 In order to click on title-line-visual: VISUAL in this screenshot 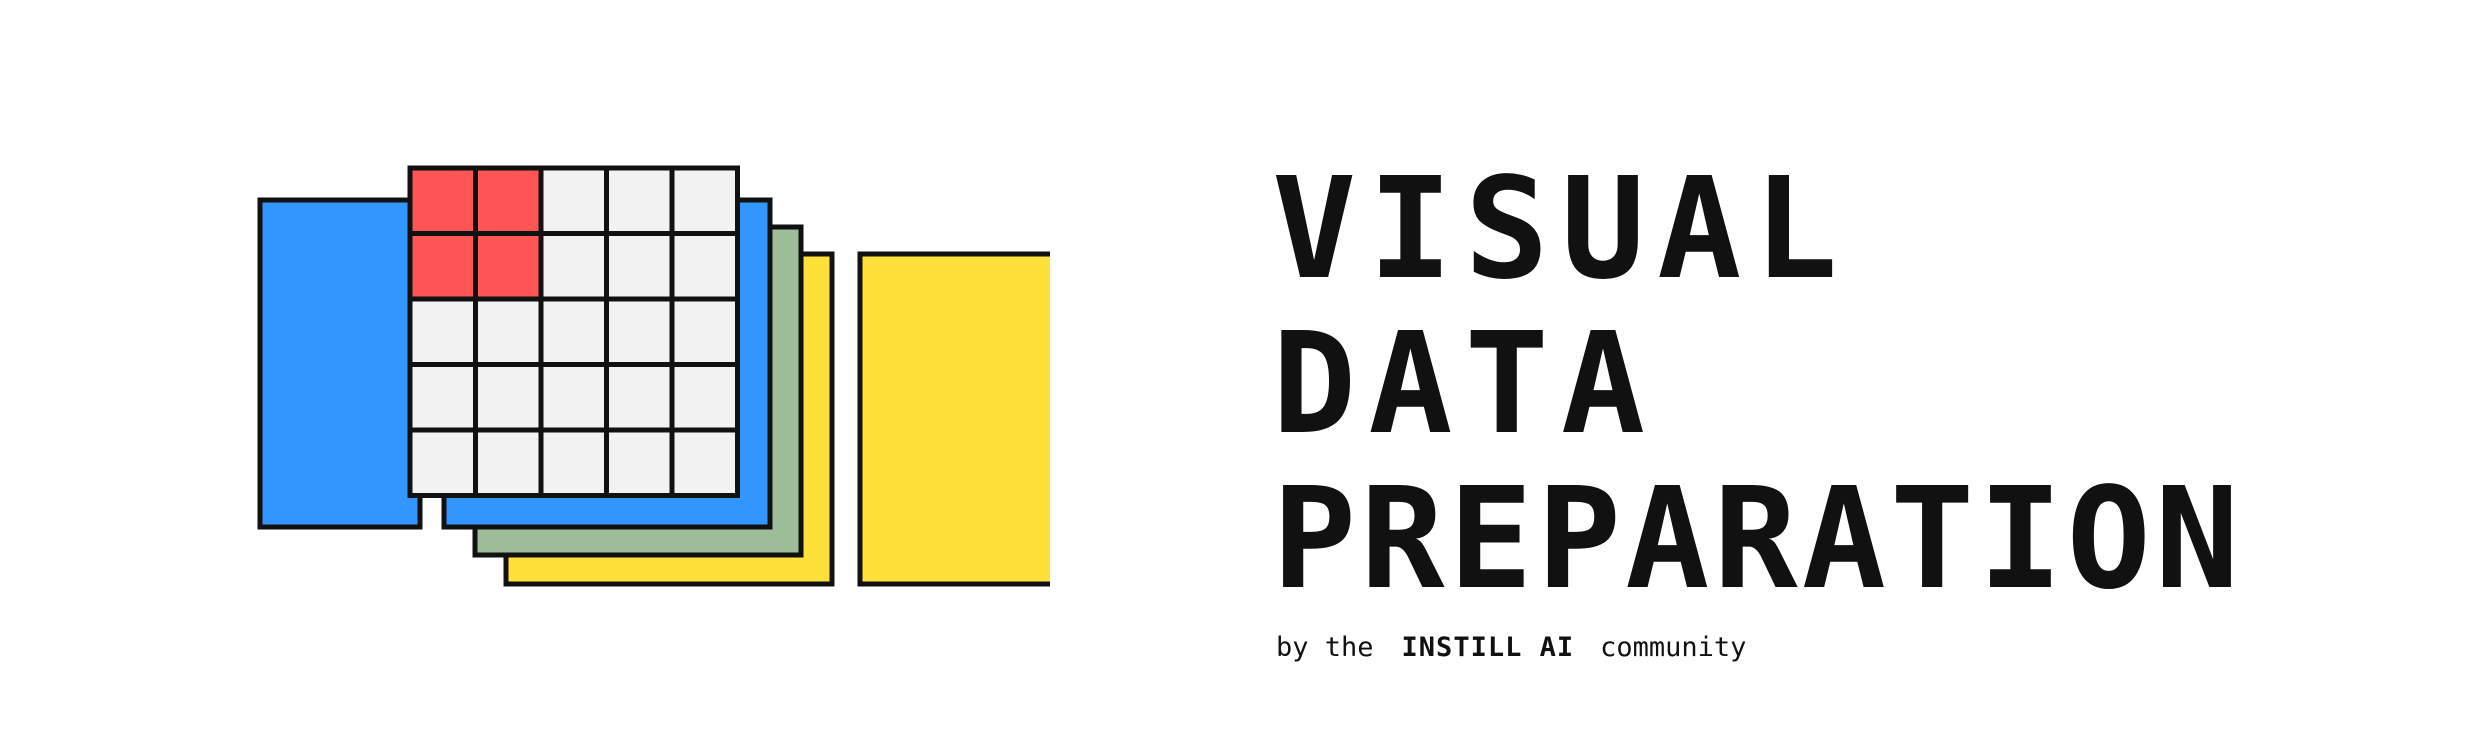, I will do `click(1561, 229)`.